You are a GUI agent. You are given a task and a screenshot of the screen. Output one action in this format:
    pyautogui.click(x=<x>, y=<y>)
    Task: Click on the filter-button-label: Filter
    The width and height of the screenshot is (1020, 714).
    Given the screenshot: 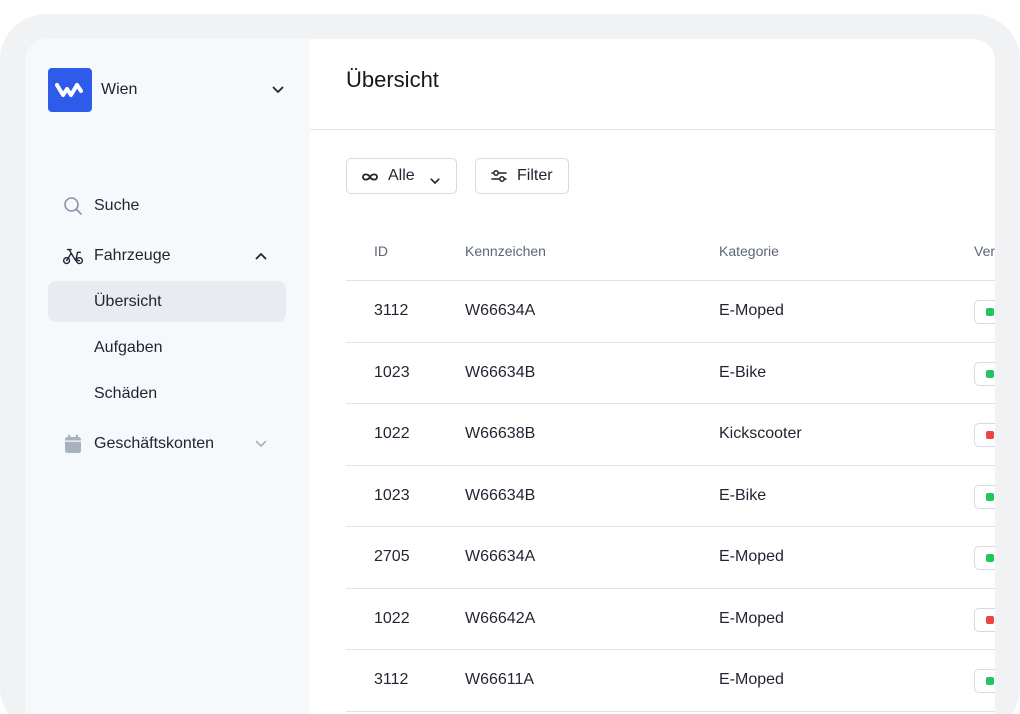 What is the action you would take?
    pyautogui.click(x=535, y=175)
    